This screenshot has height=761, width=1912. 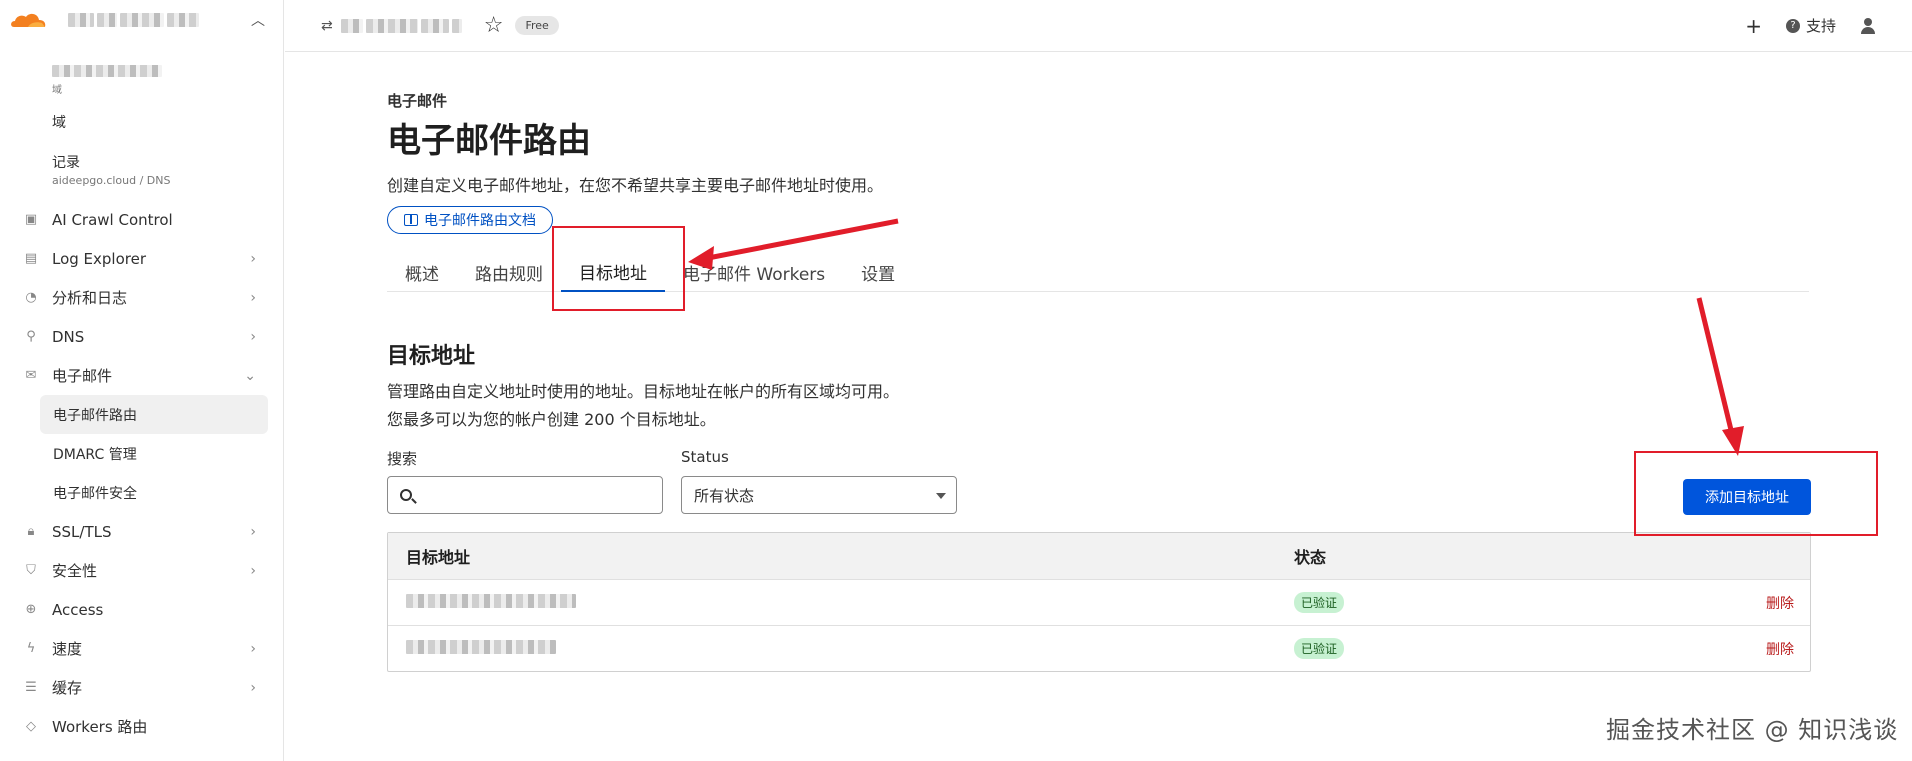 I want to click on annotation-arrow-button-line, so click(x=1715, y=366).